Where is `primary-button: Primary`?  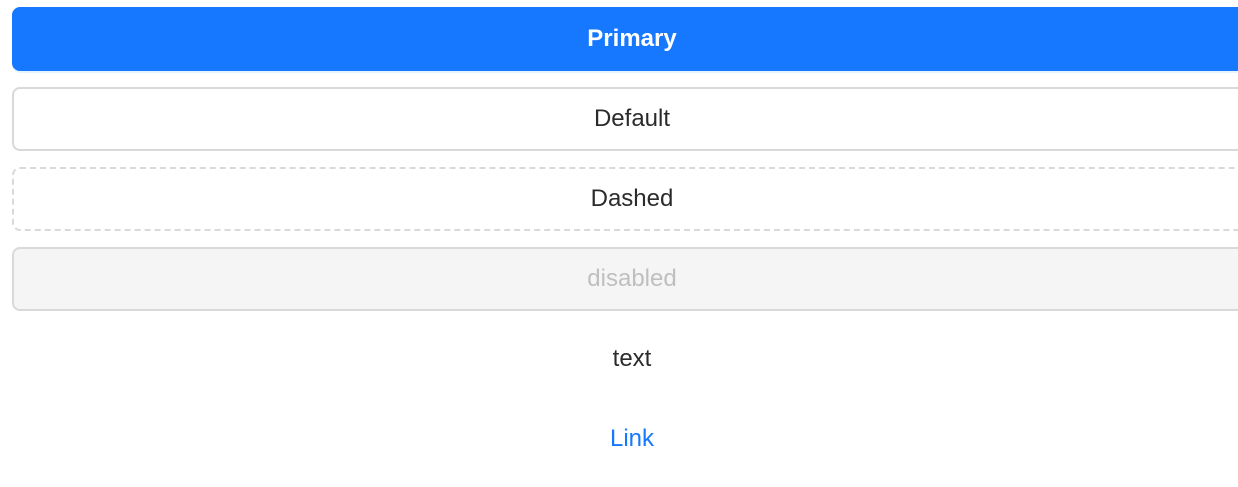 primary-button: Primary is located at coordinates (625, 39).